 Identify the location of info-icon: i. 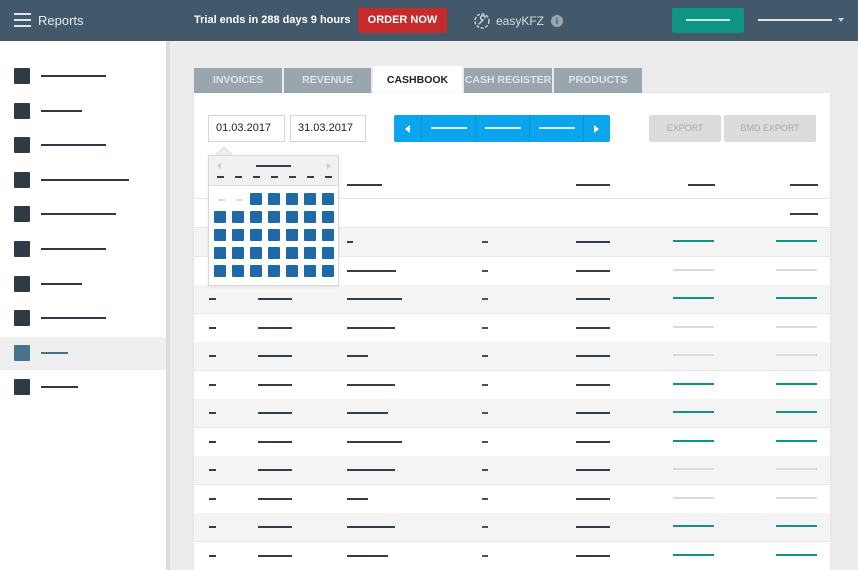
(557, 21).